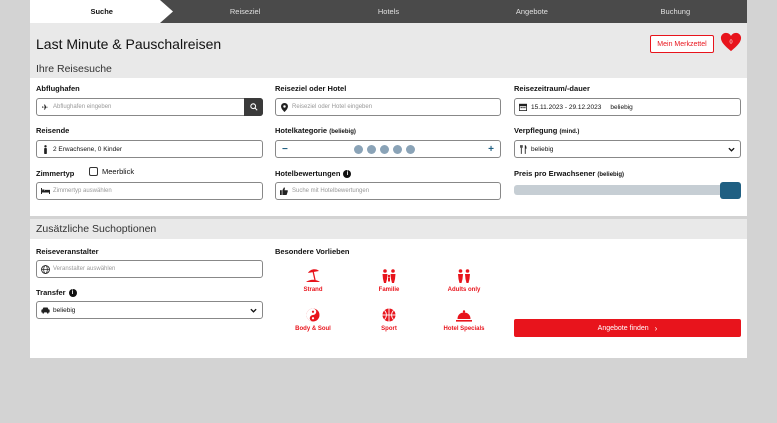 This screenshot has width=777, height=423. I want to click on hotelkategorie-label-text: Hotelkategorie, so click(301, 130).